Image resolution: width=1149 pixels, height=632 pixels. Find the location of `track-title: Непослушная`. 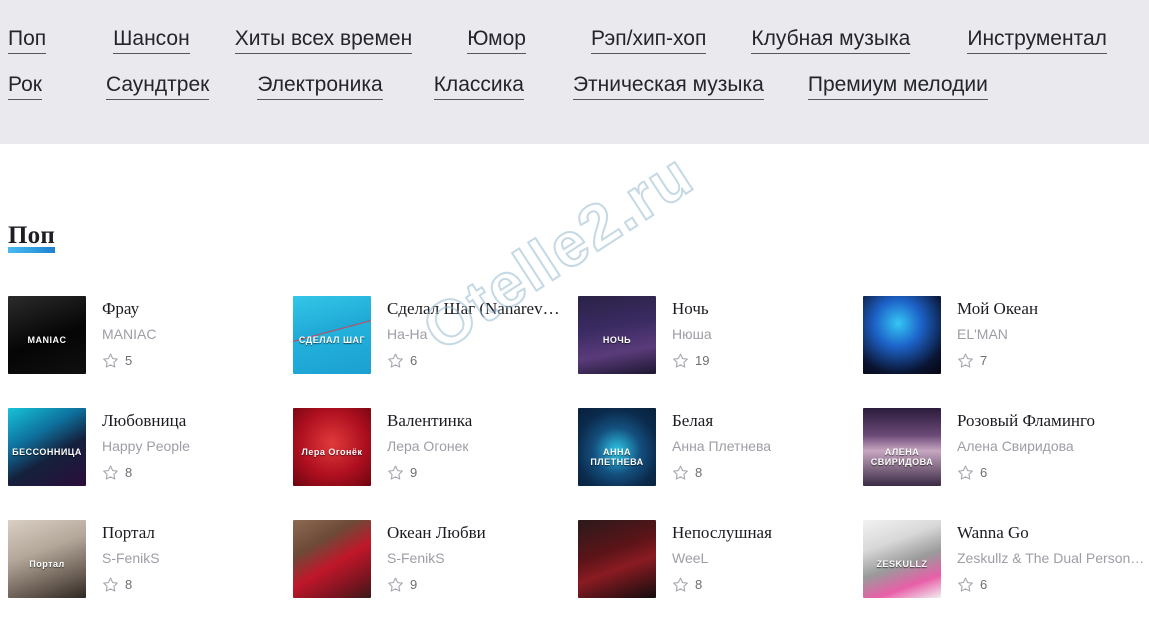

track-title: Непослушная is located at coordinates (767, 532).